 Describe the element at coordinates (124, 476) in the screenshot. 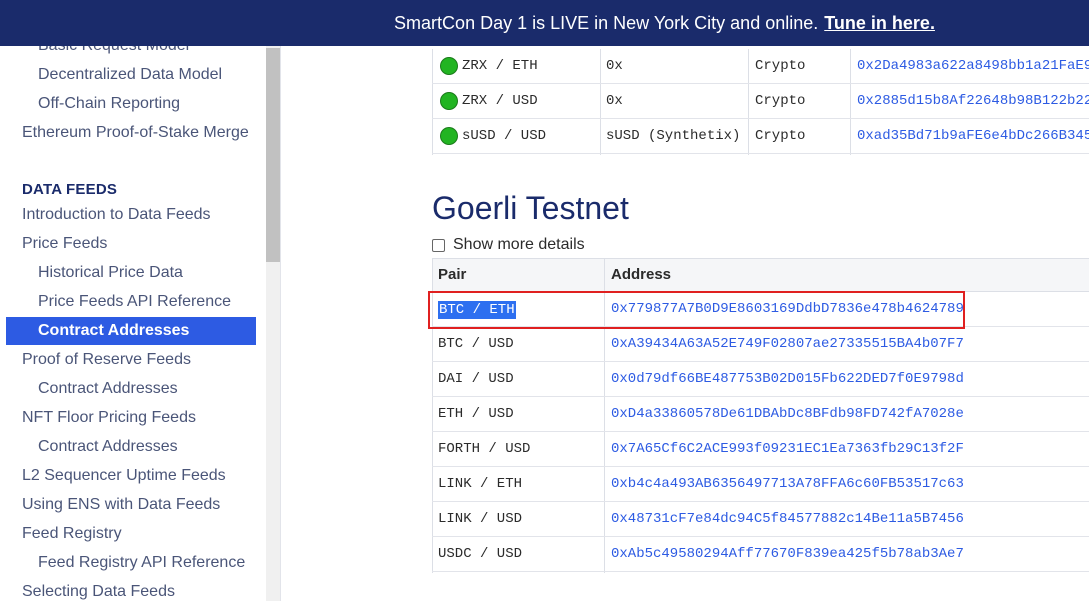

I see `sidebar-item-l2-sequencer: L2 Sequencer Uptime Feeds` at that location.